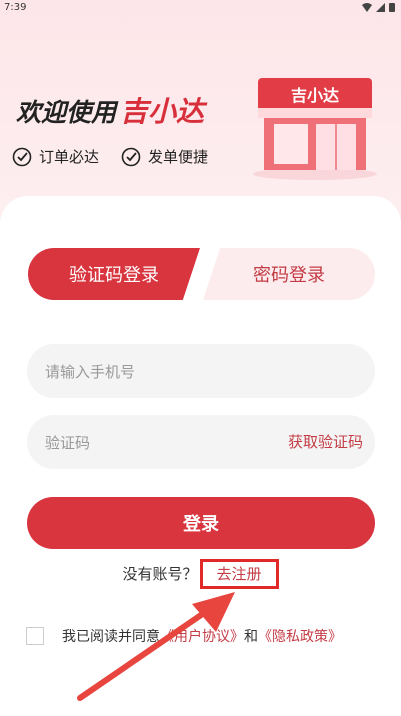 The image size is (401, 716). I want to click on register-link: 去注册, so click(239, 574).